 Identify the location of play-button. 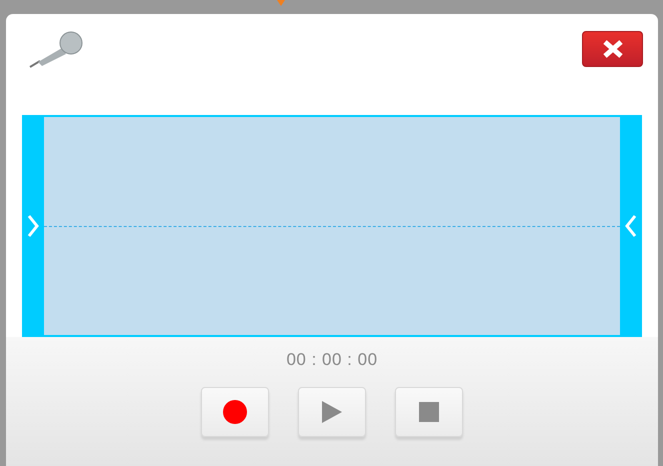
(332, 412).